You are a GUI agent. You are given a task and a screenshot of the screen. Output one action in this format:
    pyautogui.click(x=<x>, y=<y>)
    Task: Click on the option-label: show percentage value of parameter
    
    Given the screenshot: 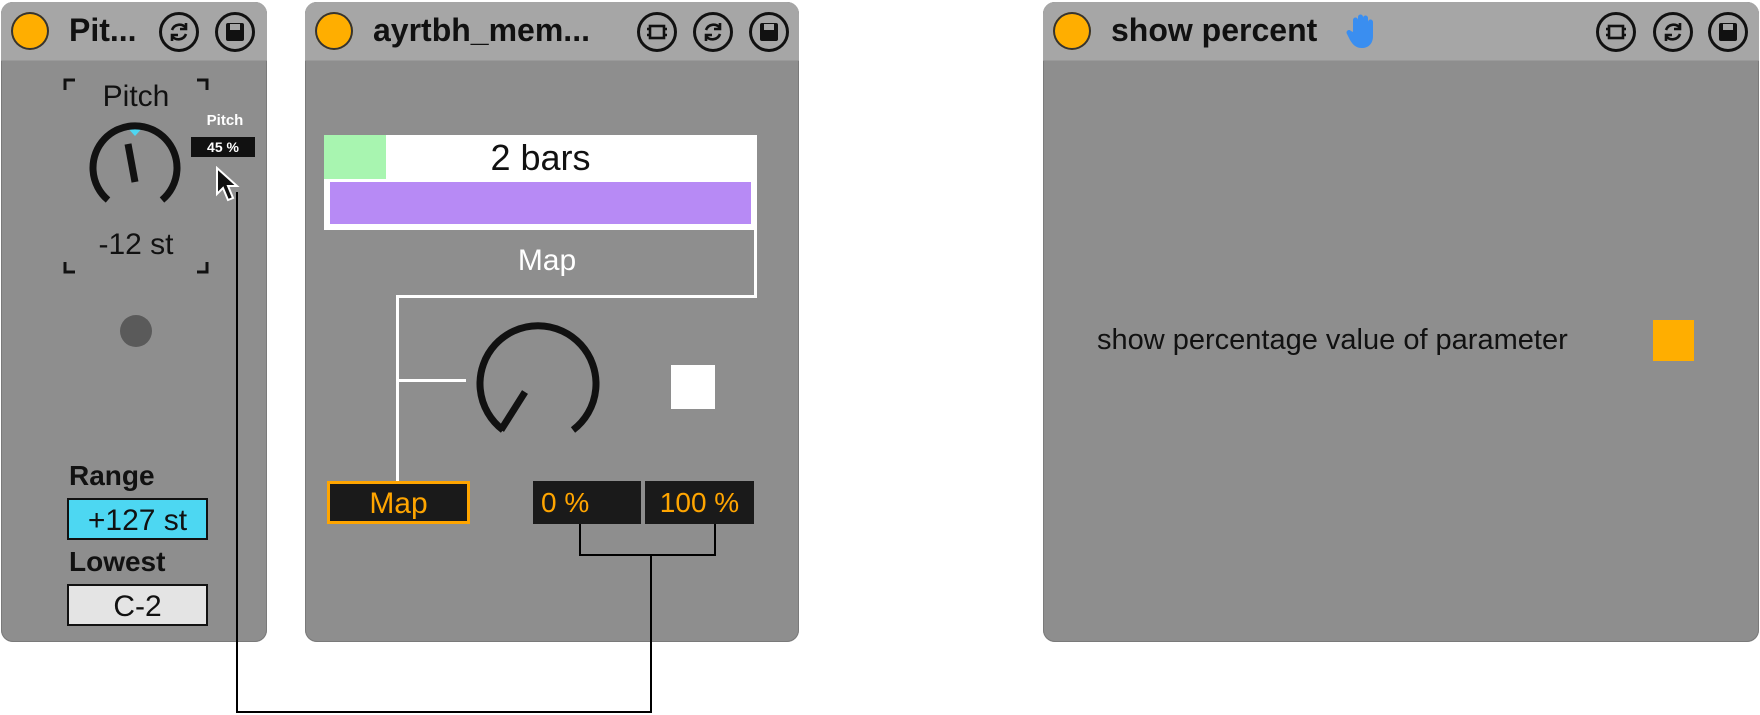 What is the action you would take?
    pyautogui.click(x=1332, y=340)
    